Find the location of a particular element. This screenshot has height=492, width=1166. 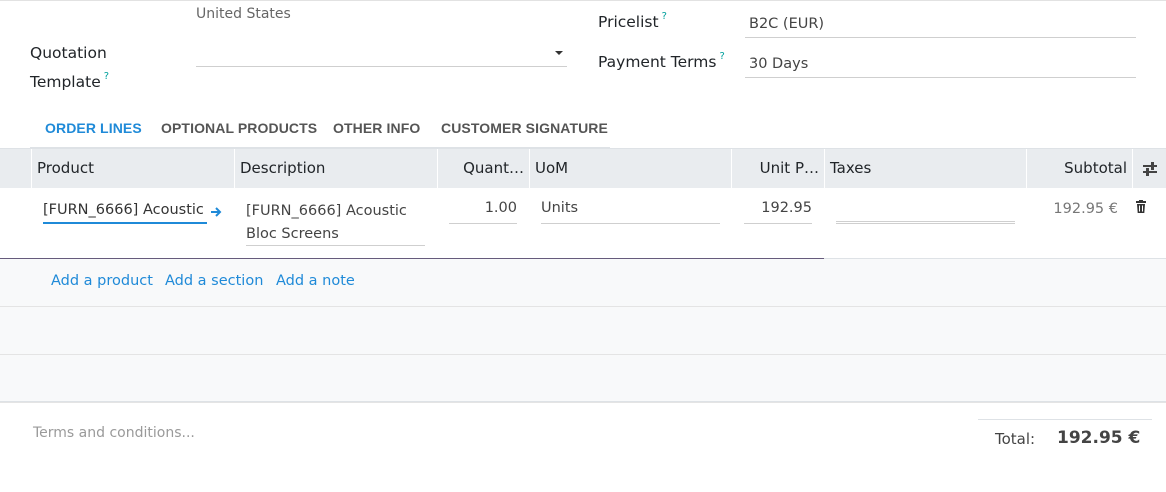

column-header-label: Product is located at coordinates (65, 168).